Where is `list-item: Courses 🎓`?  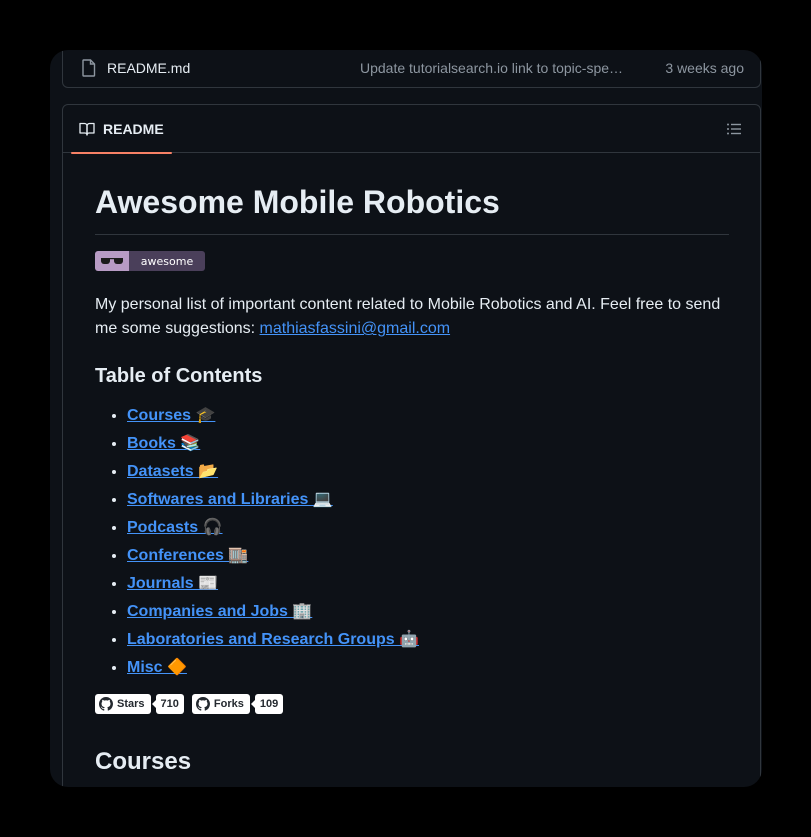 list-item: Courses 🎓 is located at coordinates (428, 416).